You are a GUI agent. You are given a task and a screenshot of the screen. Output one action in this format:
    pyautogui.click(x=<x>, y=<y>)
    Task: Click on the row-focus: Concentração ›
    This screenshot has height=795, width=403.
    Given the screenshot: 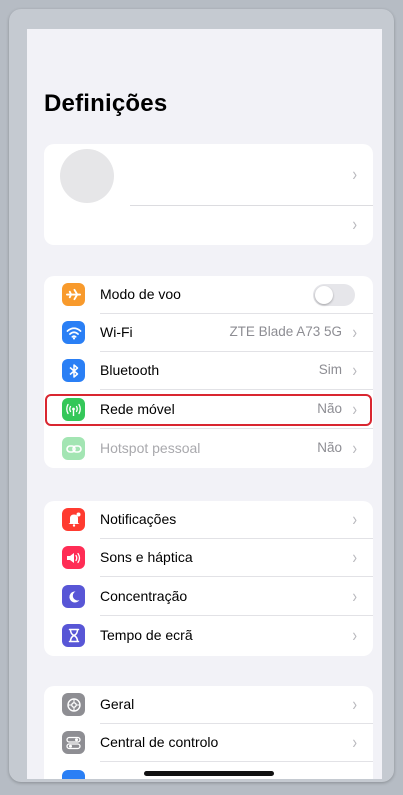 What is the action you would take?
    pyautogui.click(x=208, y=597)
    